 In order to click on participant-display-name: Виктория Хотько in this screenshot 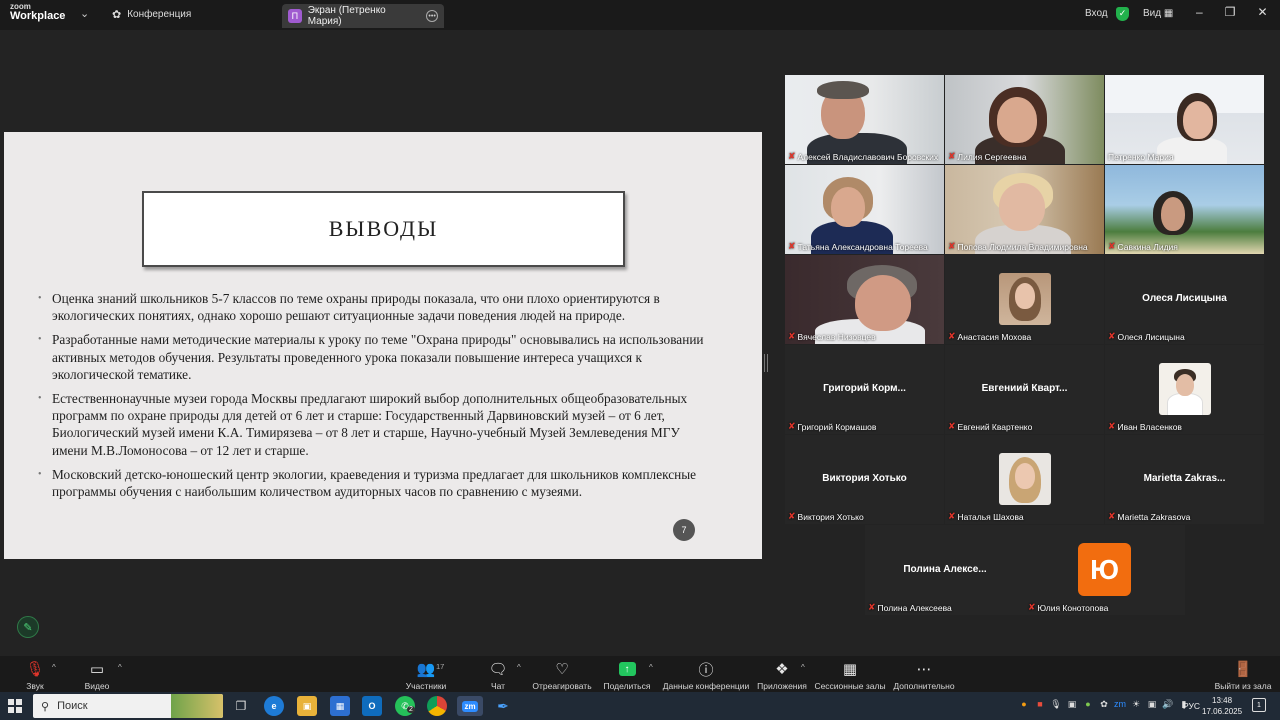, I will do `click(864, 478)`.